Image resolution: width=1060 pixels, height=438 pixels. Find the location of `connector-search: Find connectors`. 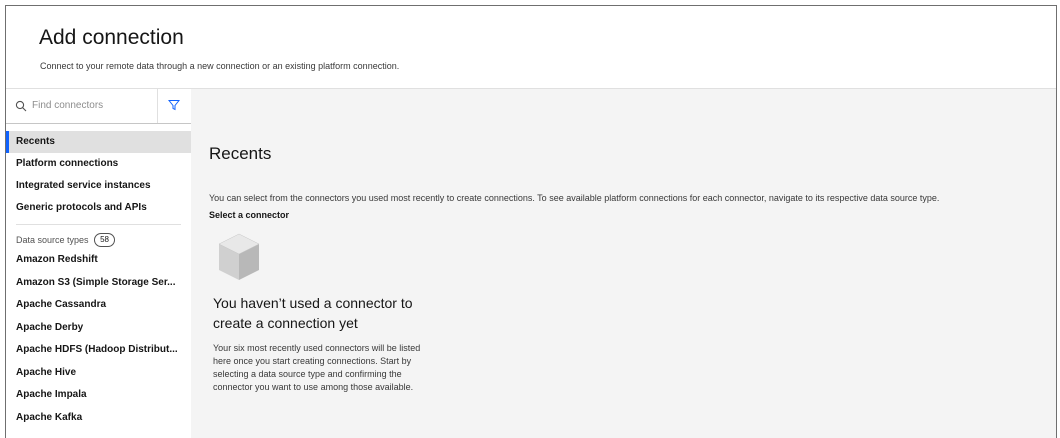

connector-search: Find connectors is located at coordinates (98, 106).